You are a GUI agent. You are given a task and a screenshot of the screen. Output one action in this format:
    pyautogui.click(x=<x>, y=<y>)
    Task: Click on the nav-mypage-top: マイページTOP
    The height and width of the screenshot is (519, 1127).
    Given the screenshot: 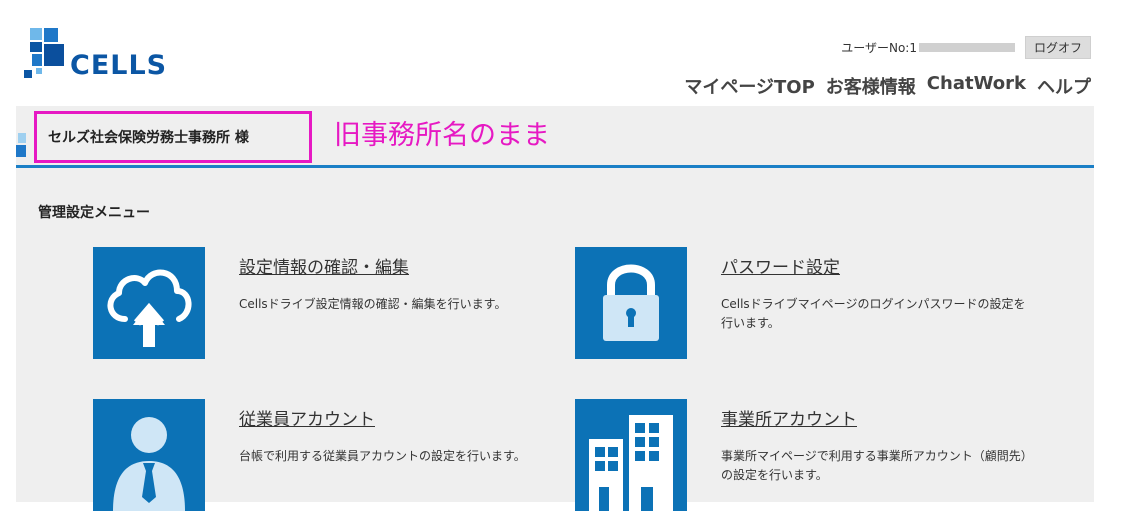 What is the action you would take?
    pyautogui.click(x=749, y=86)
    